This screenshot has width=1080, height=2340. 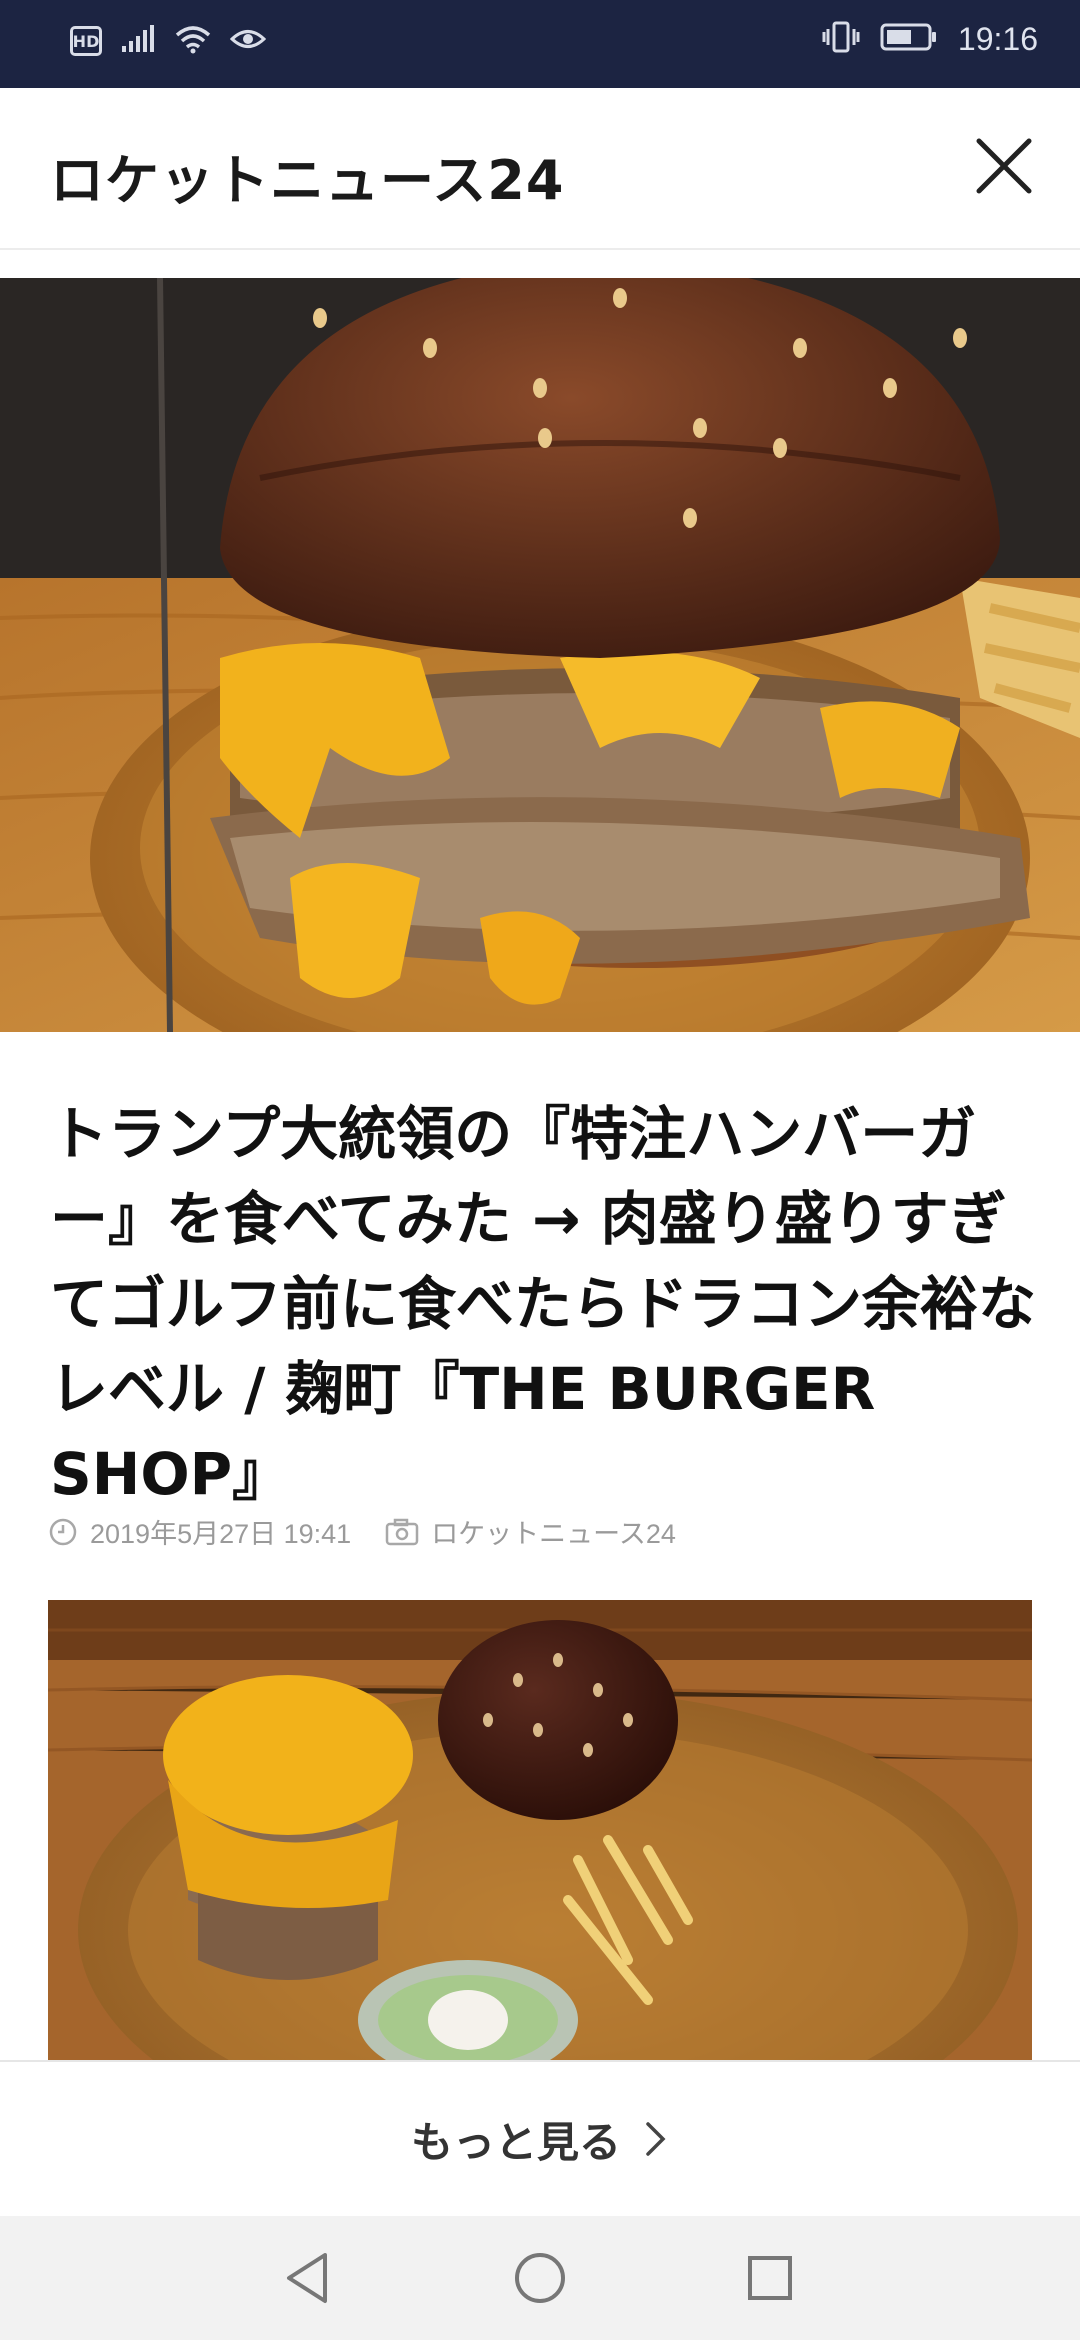 I want to click on status-left: HD, so click(x=168, y=41).